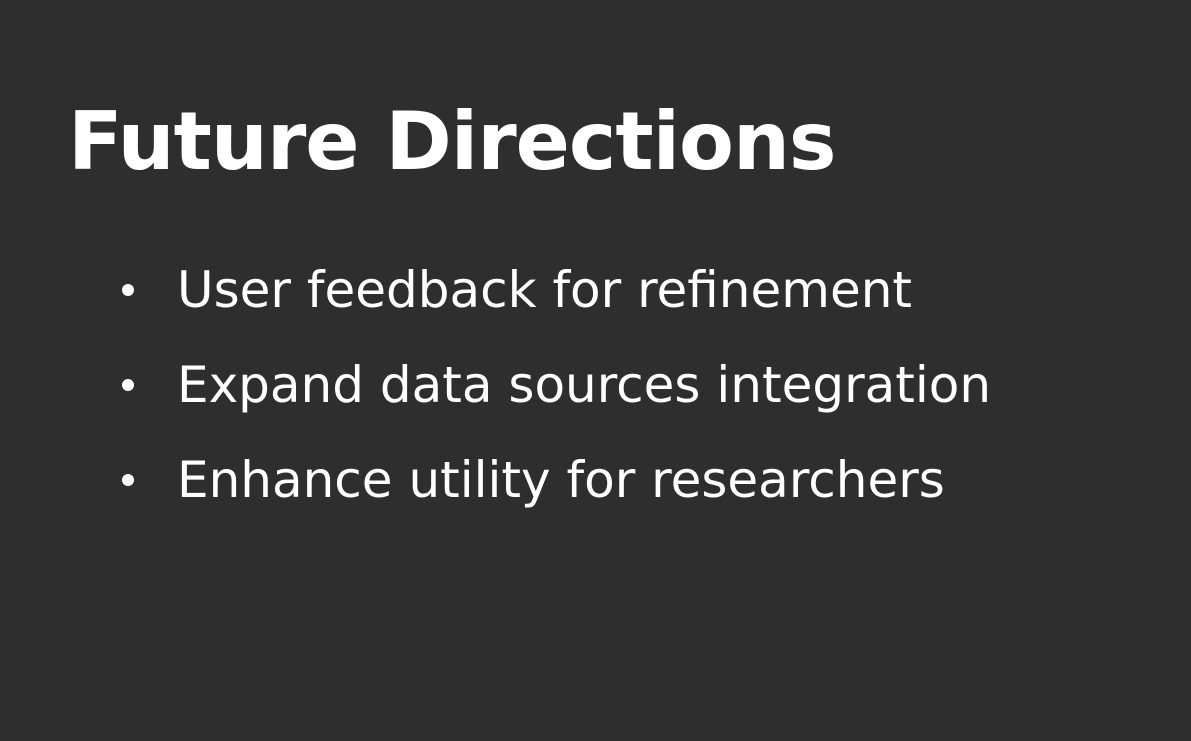 This screenshot has height=741, width=1191. Describe the element at coordinates (545, 290) in the screenshot. I see `bullet-text: User feedback for refinement` at that location.